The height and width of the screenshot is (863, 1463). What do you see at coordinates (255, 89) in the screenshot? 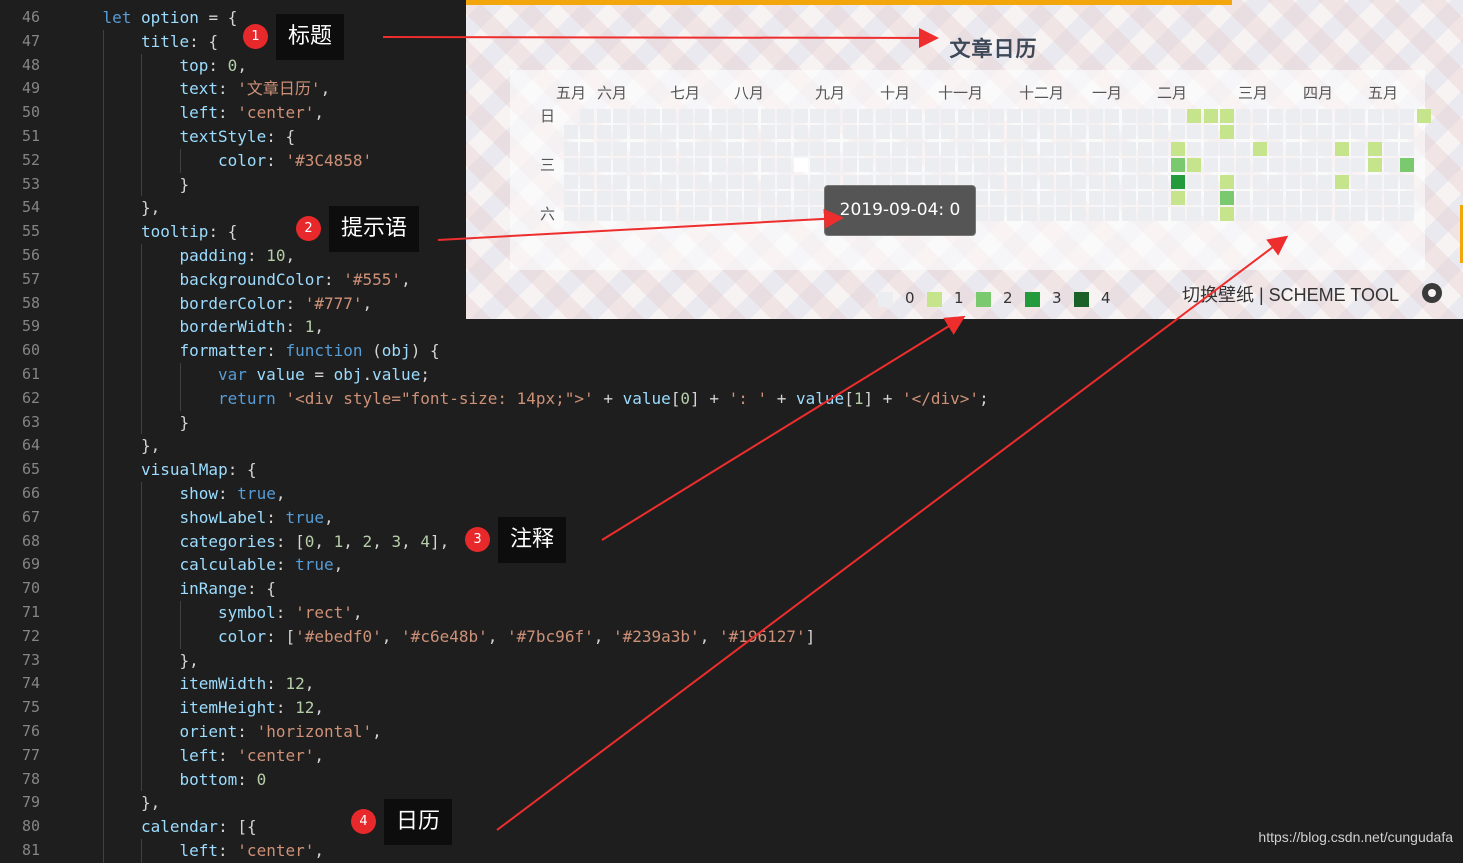
I see `code-line: text: '文章日历',` at bounding box center [255, 89].